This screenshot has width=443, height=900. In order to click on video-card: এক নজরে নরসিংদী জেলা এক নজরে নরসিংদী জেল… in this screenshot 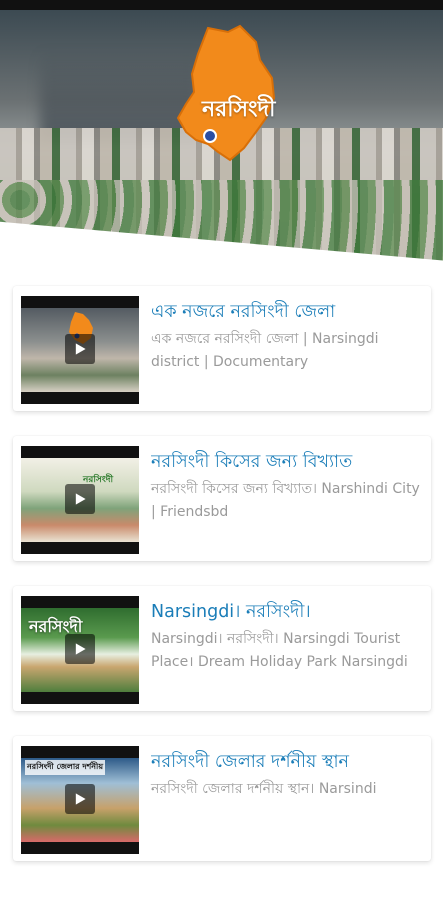, I will do `click(222, 348)`.